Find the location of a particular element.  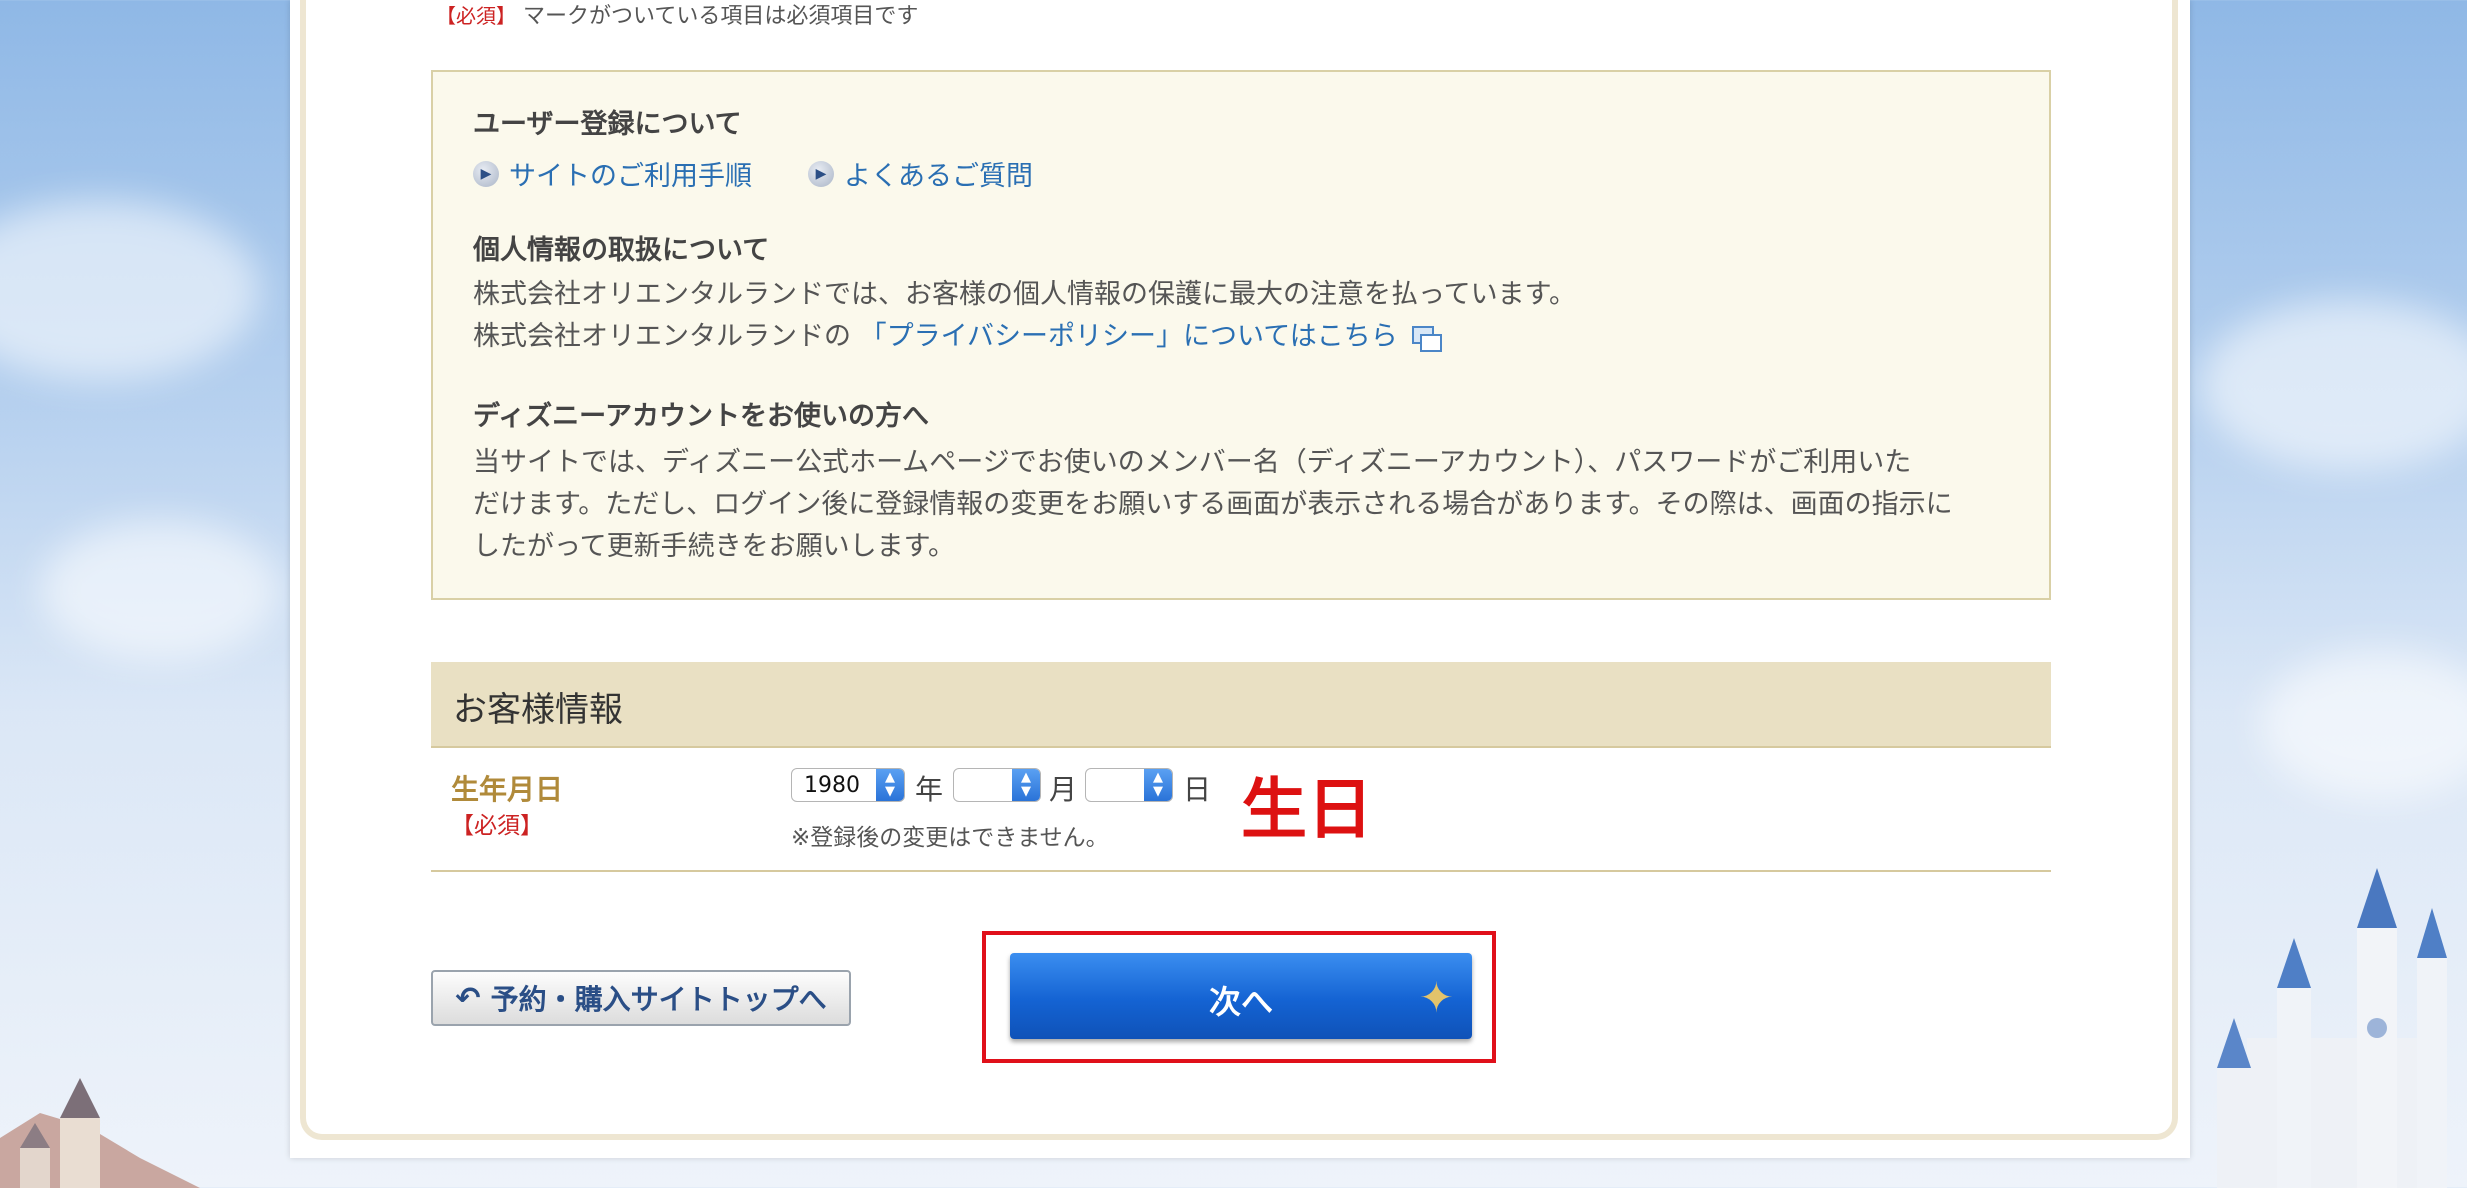

section-title: お客様情報 is located at coordinates (538, 710).